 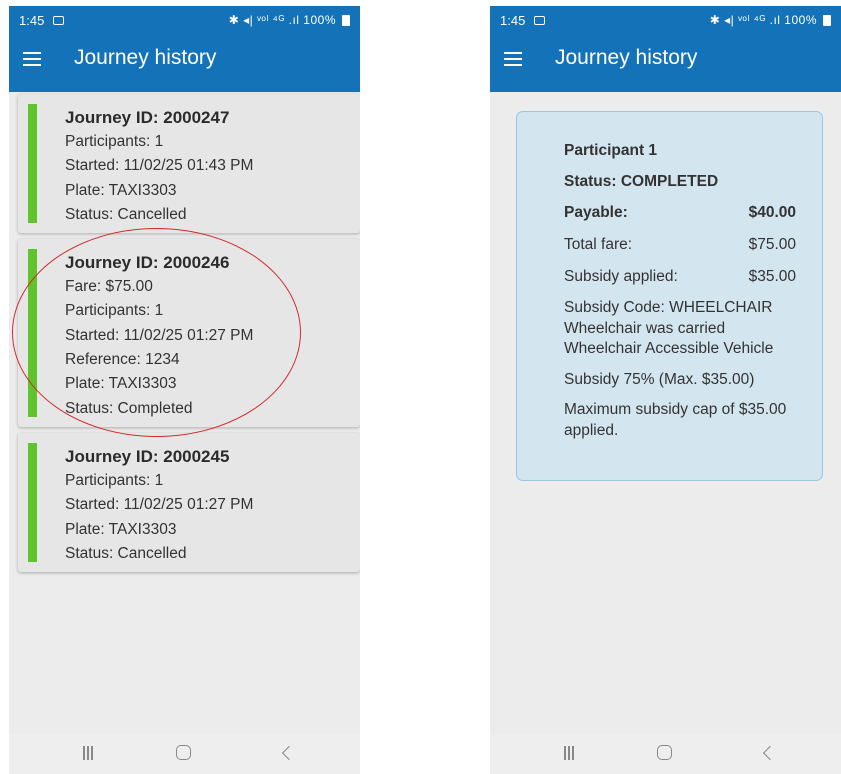 What do you see at coordinates (680, 276) in the screenshot?
I see `subsidy-applied-row: Subsidy applied: $35.00` at bounding box center [680, 276].